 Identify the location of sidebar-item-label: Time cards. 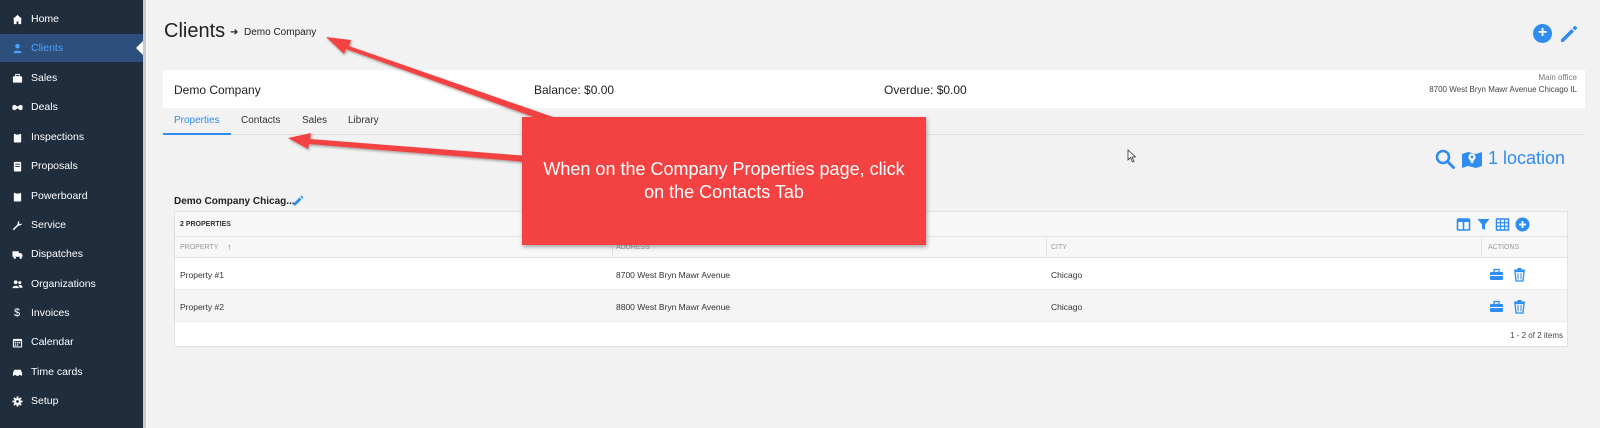
(57, 372).